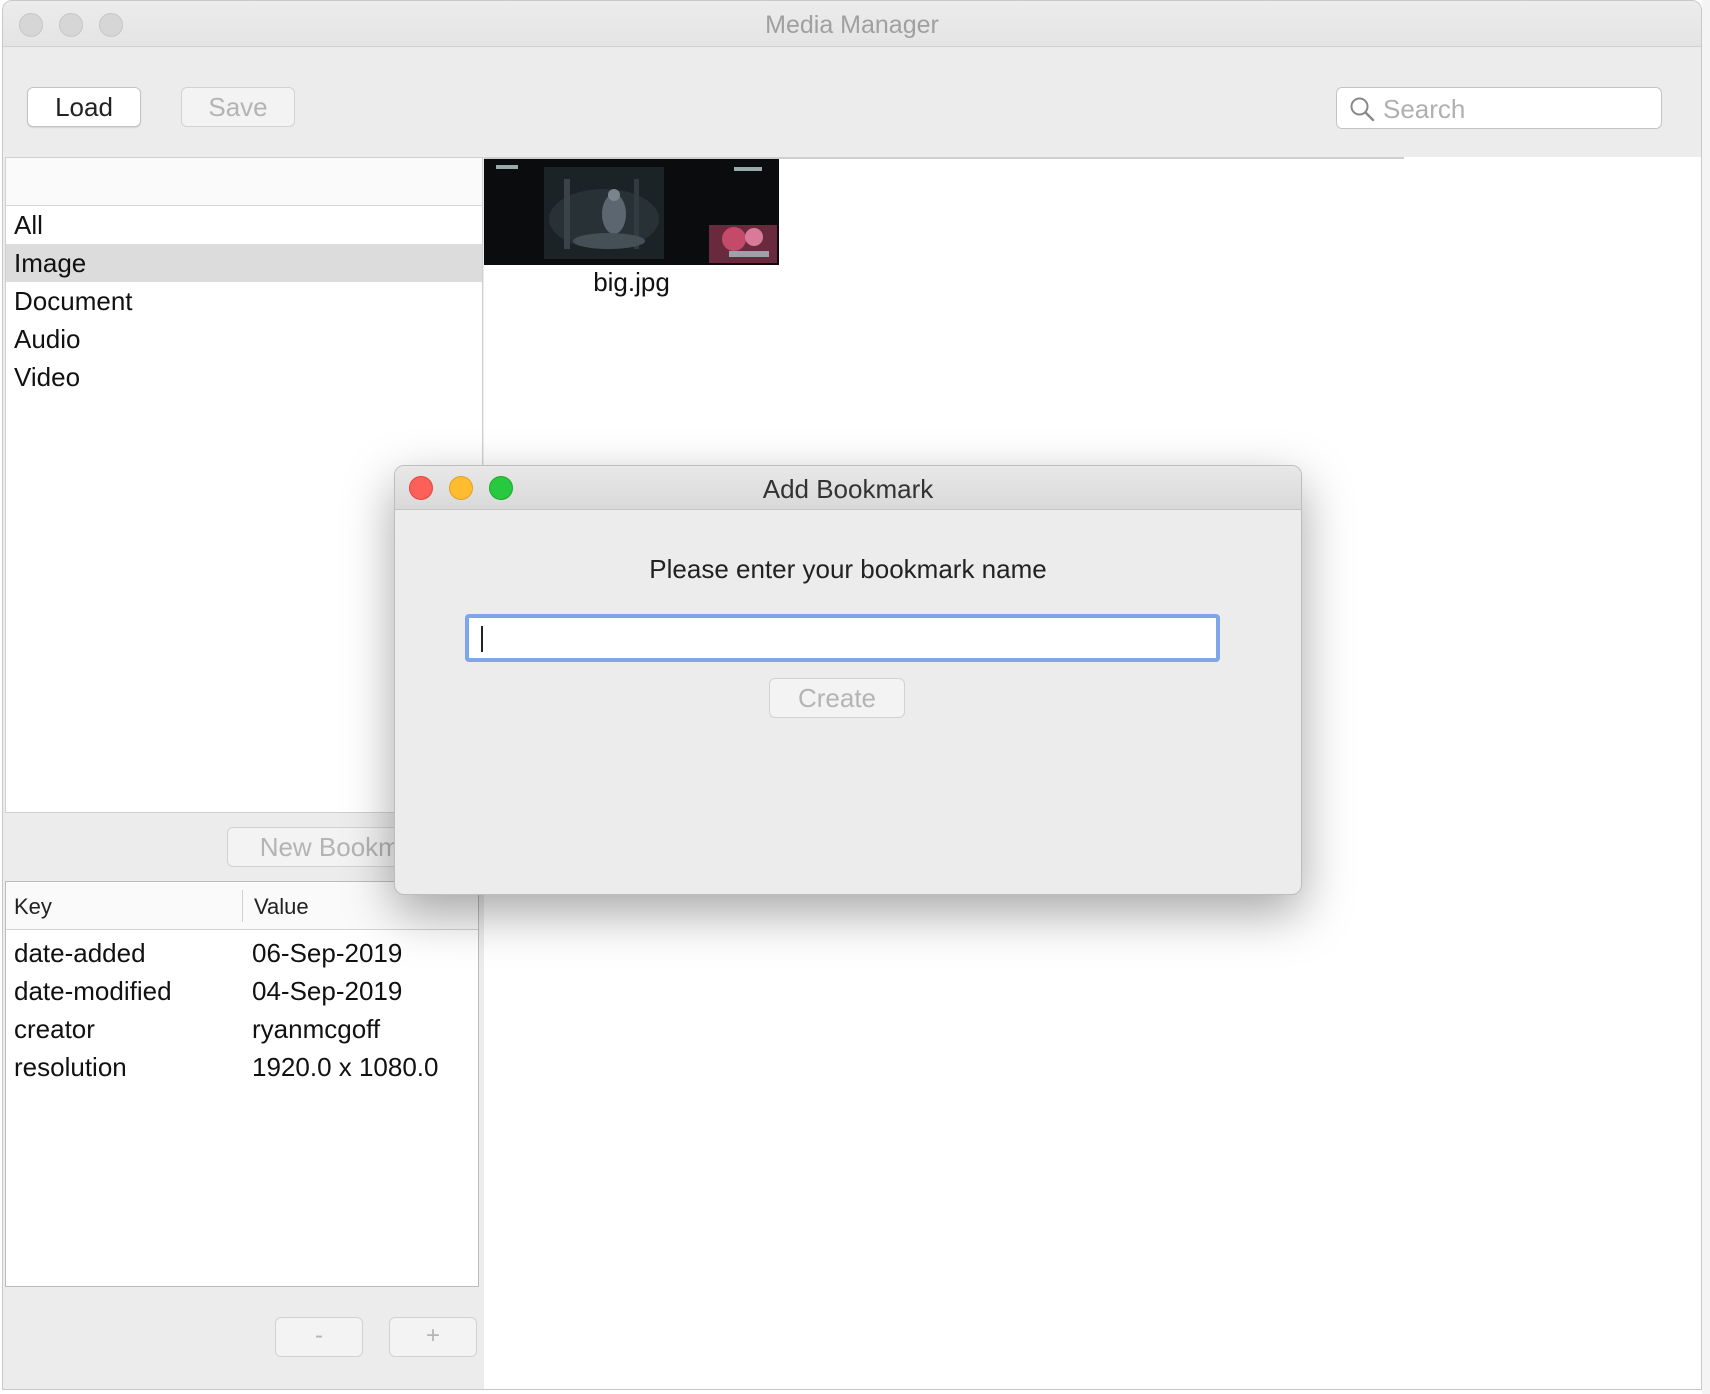  I want to click on column-header-value: Value, so click(281, 907).